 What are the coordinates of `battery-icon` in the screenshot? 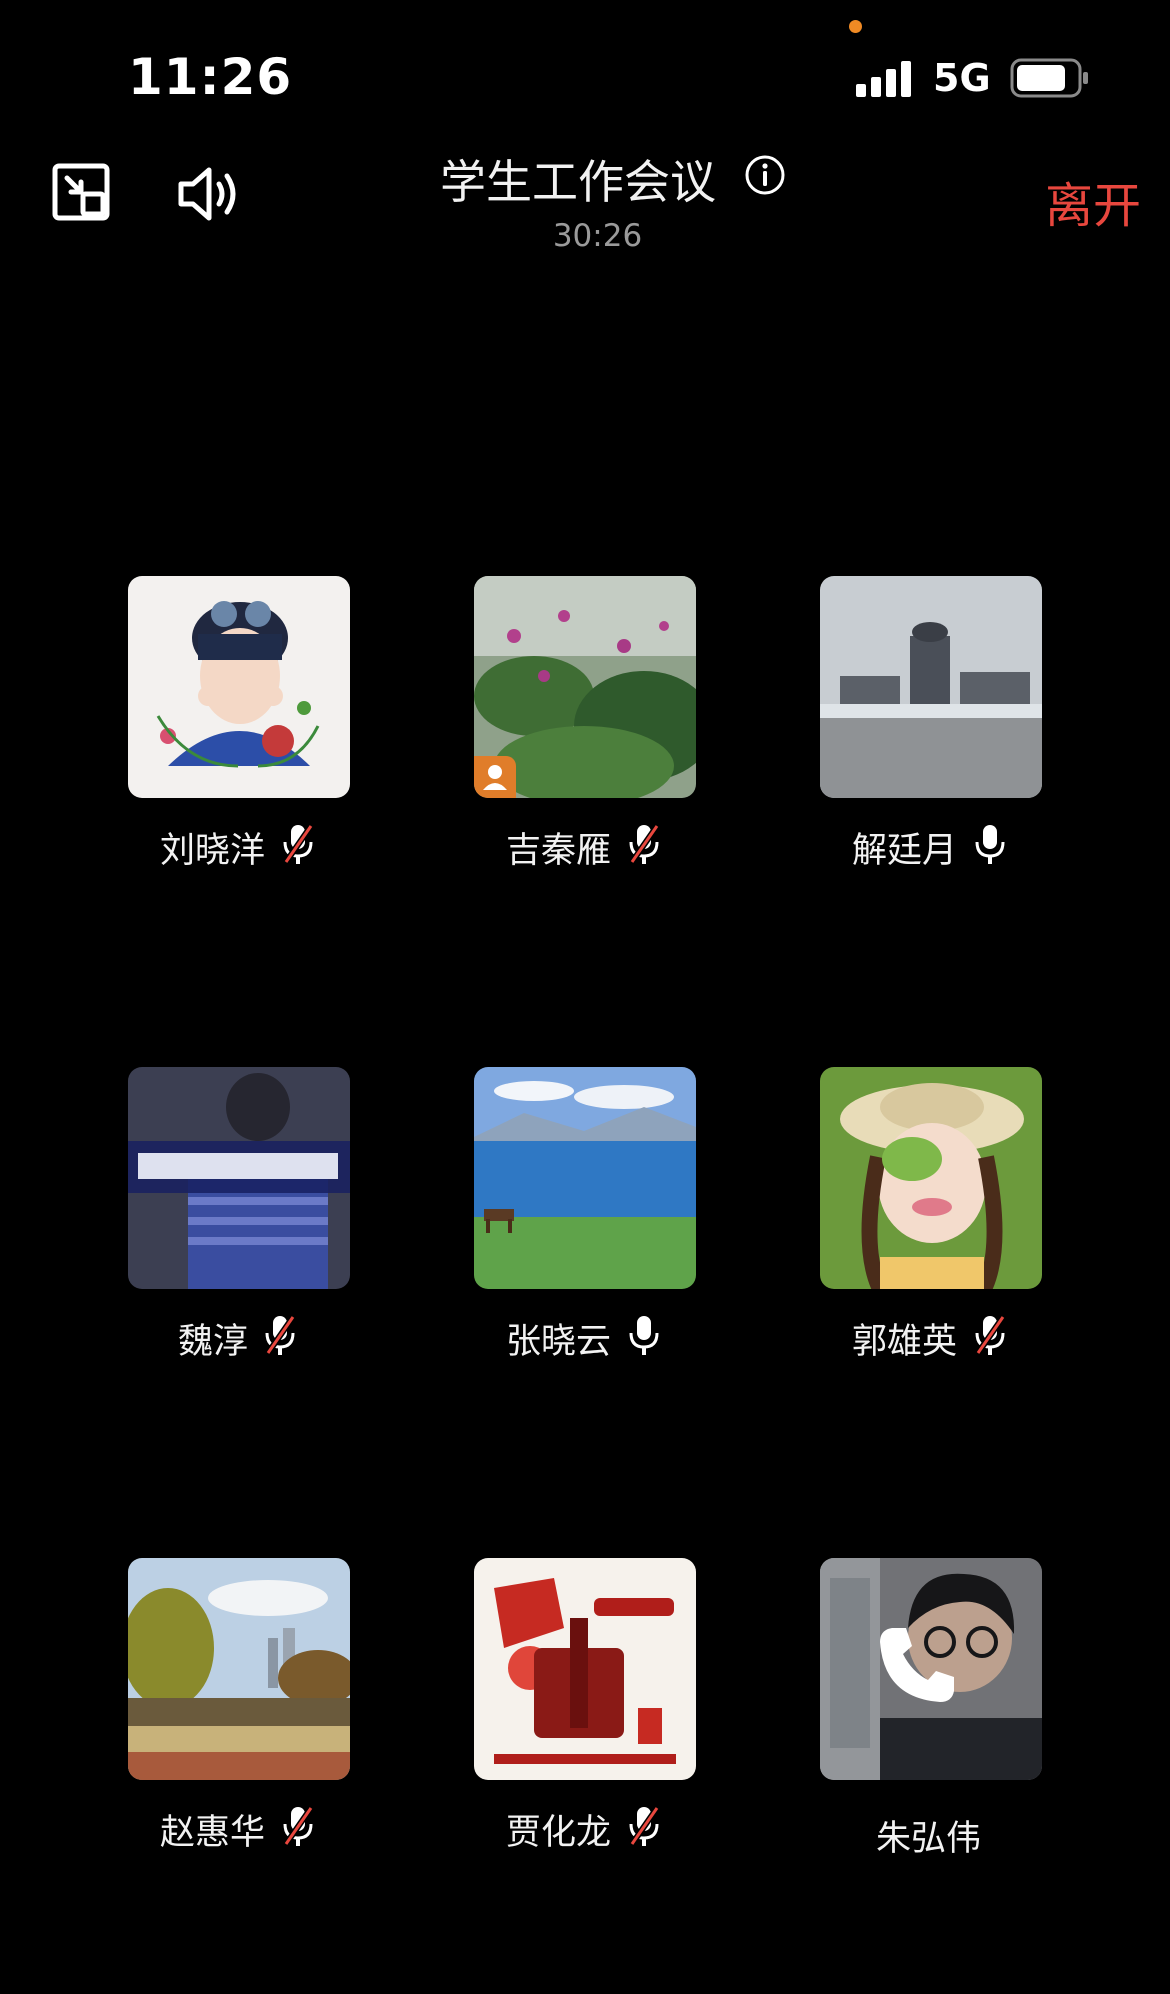 It's located at (1049, 78).